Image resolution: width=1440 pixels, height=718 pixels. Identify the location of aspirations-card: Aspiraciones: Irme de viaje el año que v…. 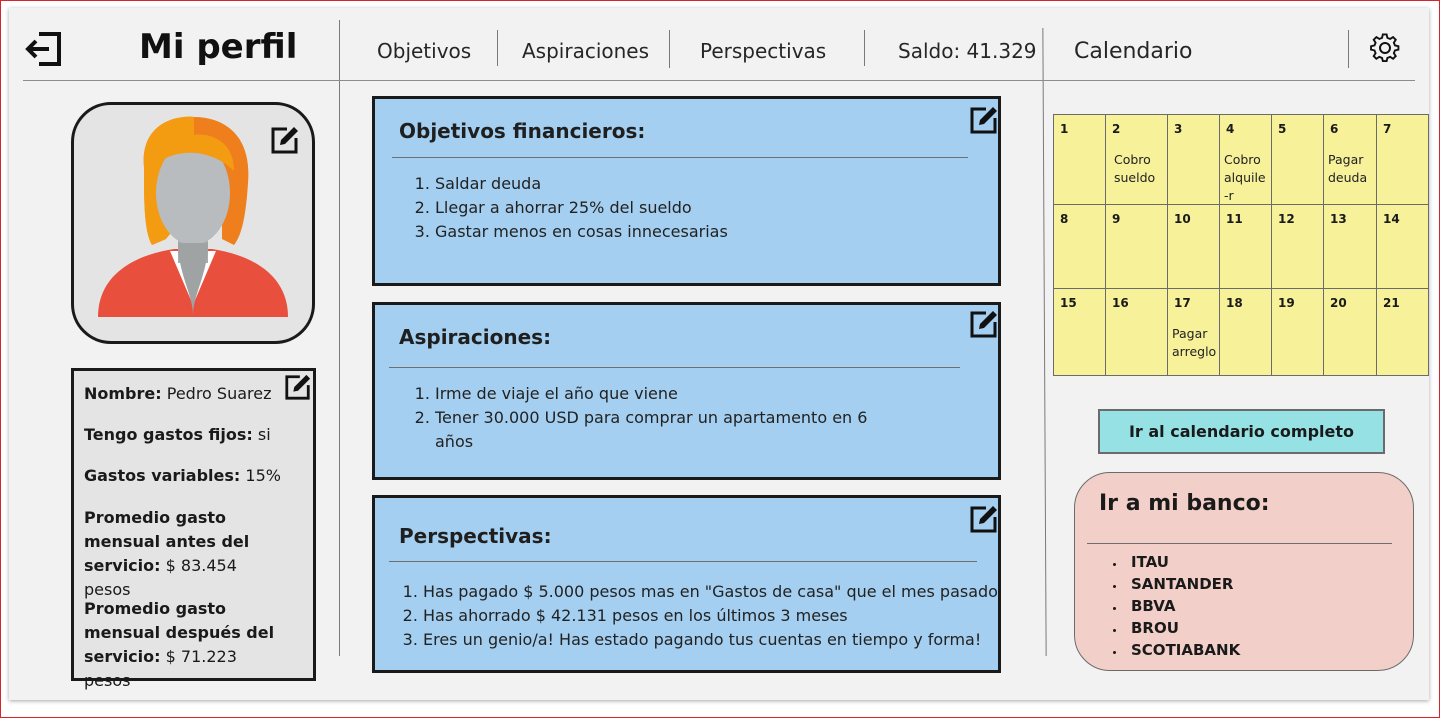
(686, 391).